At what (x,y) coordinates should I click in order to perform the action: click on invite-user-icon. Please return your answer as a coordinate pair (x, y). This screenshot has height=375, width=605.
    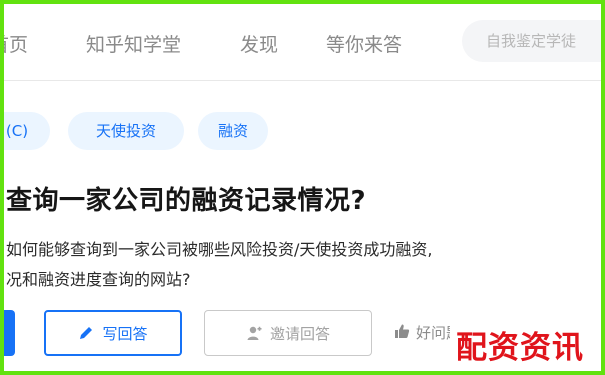
    Looking at the image, I should click on (254, 333).